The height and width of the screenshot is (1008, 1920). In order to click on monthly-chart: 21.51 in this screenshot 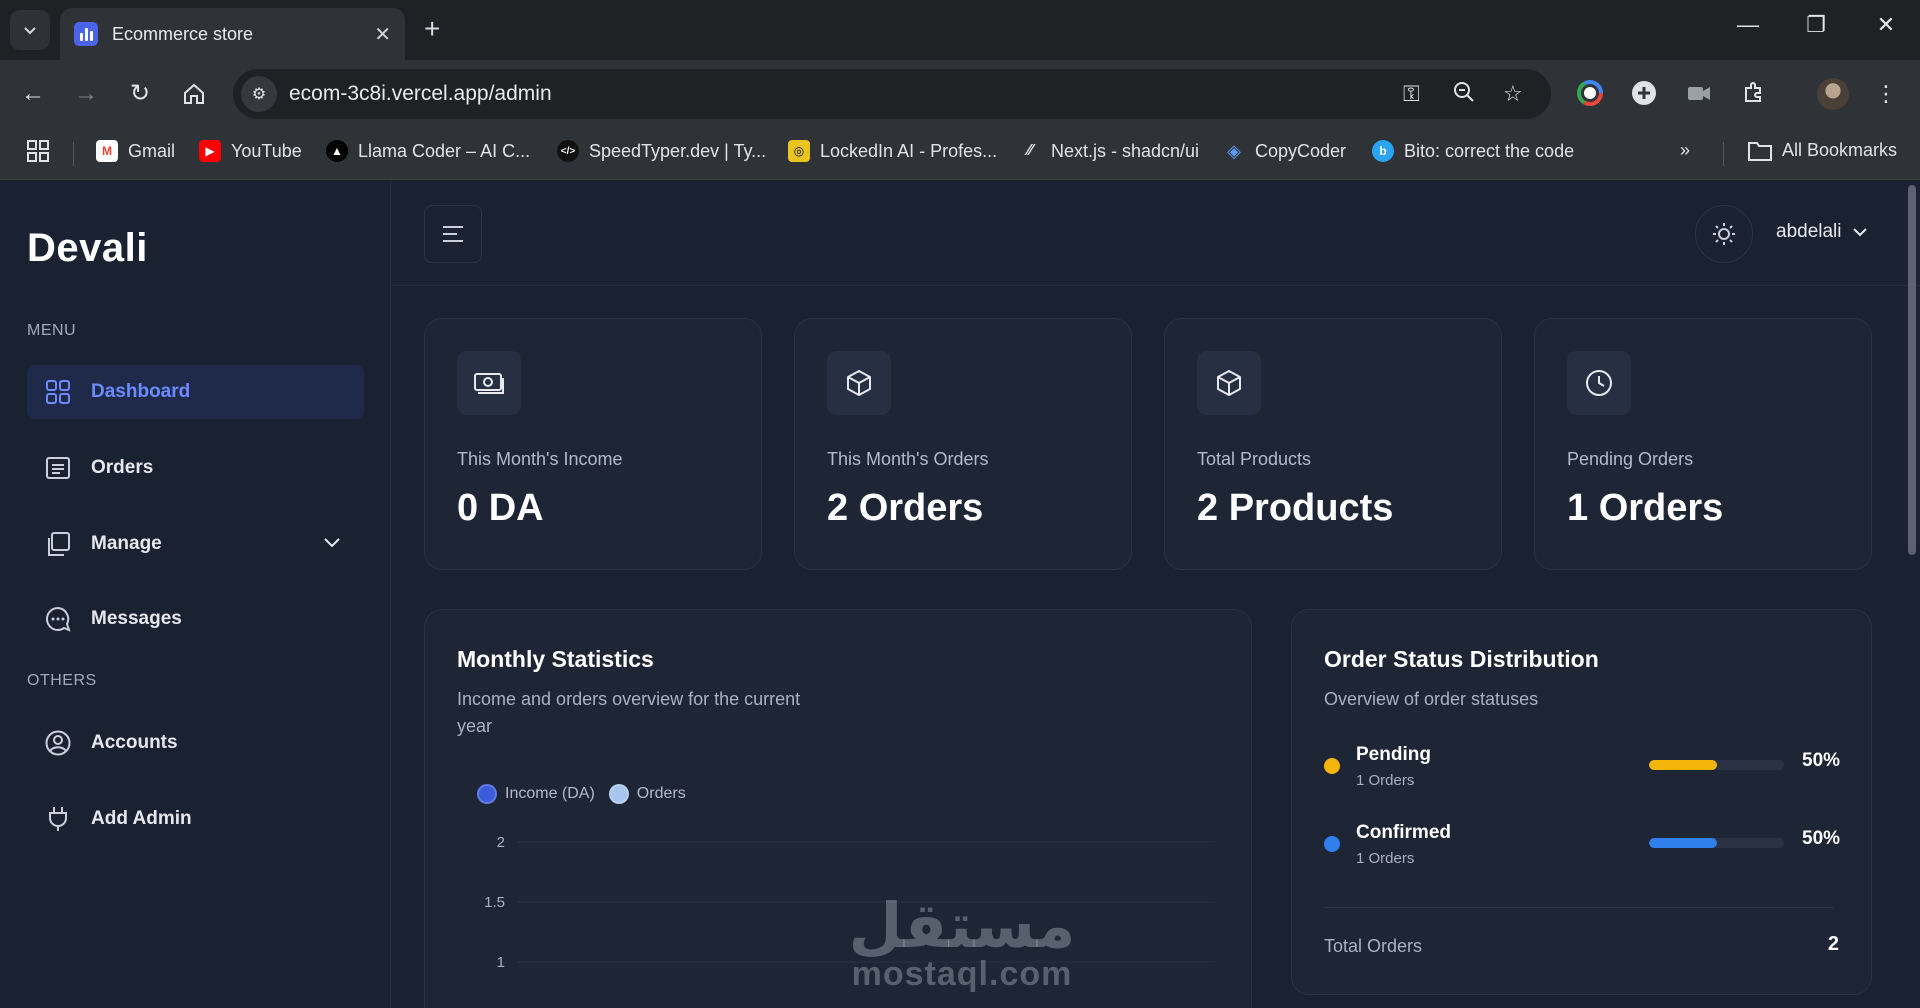, I will do `click(849, 902)`.